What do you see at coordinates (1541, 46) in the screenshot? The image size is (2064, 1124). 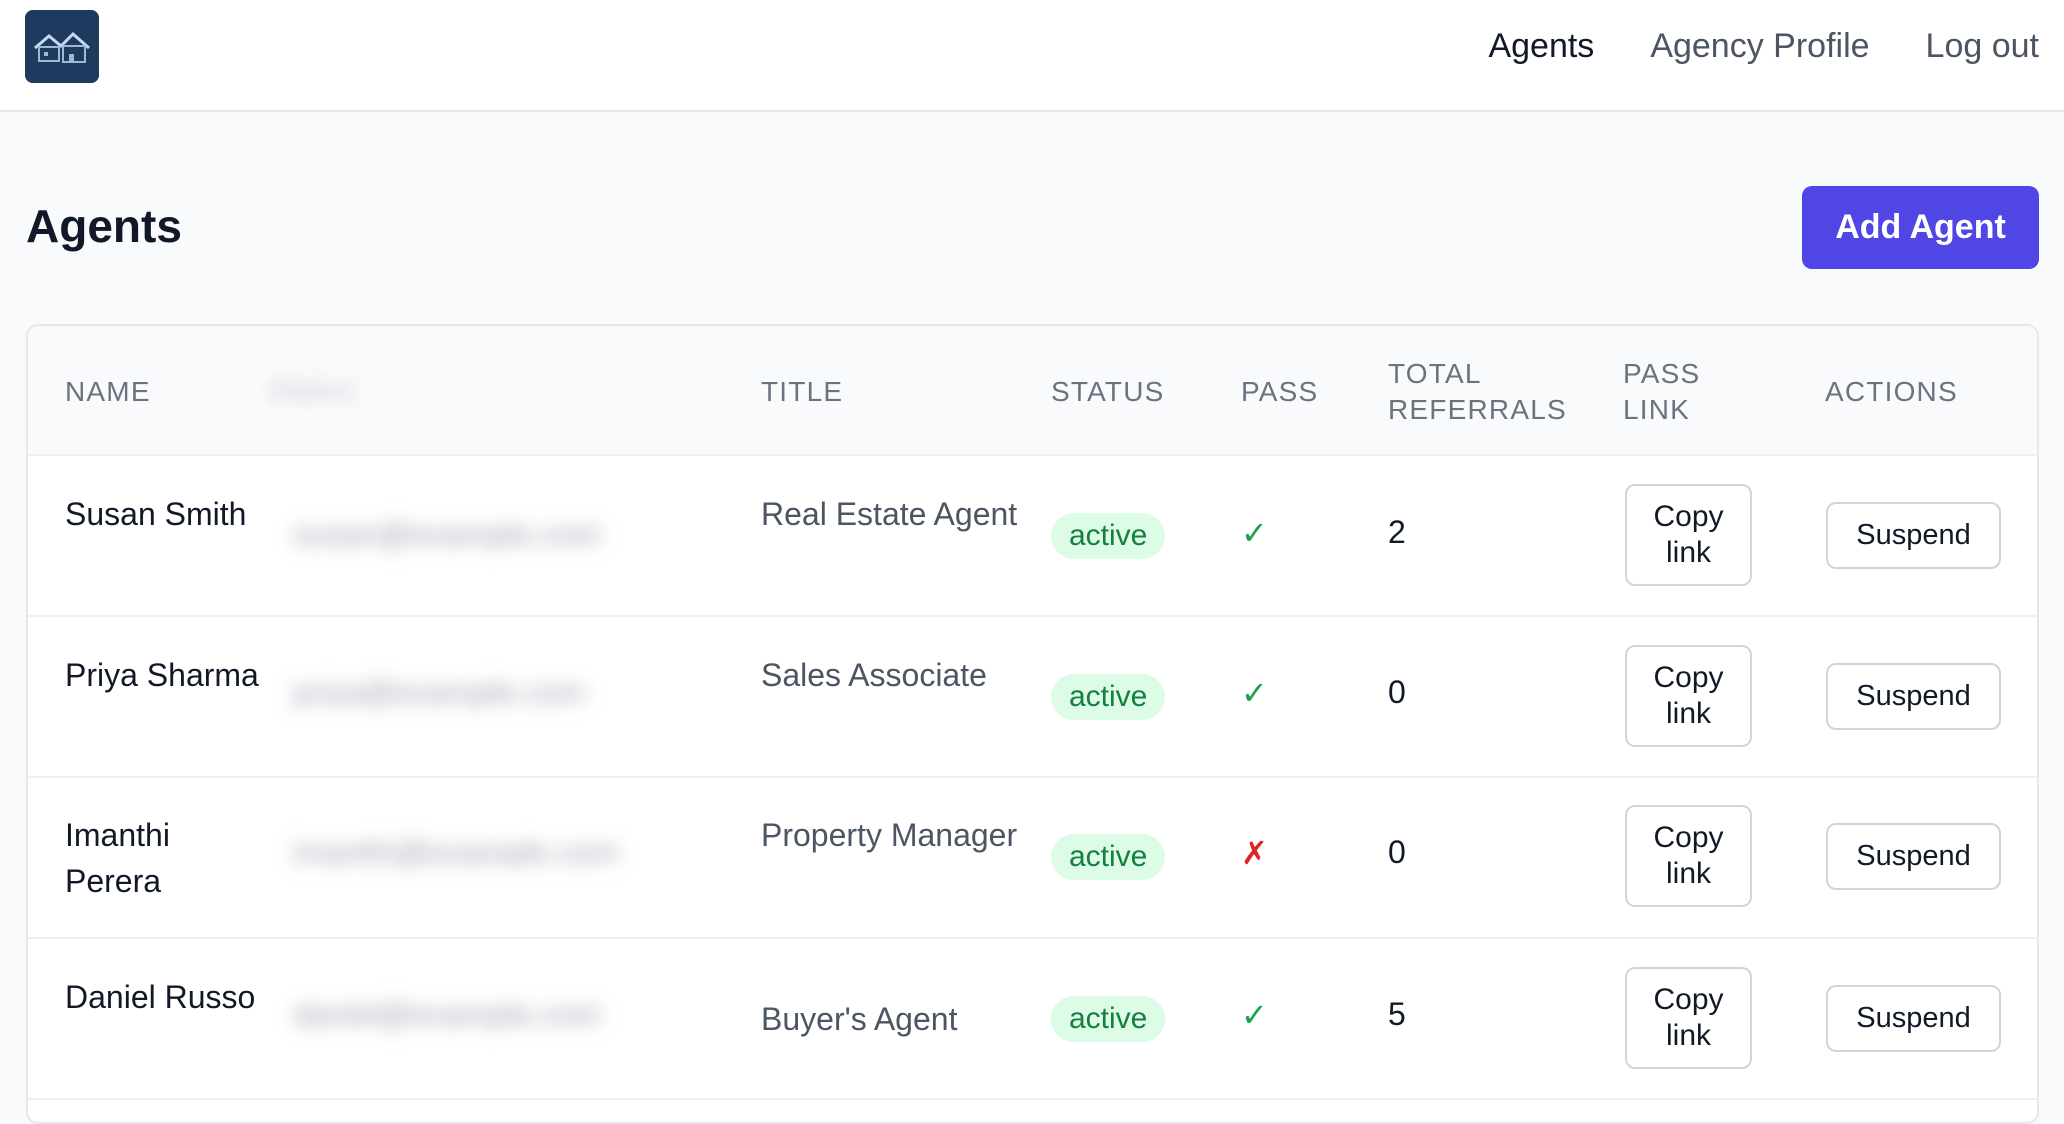 I see `nav-agents: Agents` at bounding box center [1541, 46].